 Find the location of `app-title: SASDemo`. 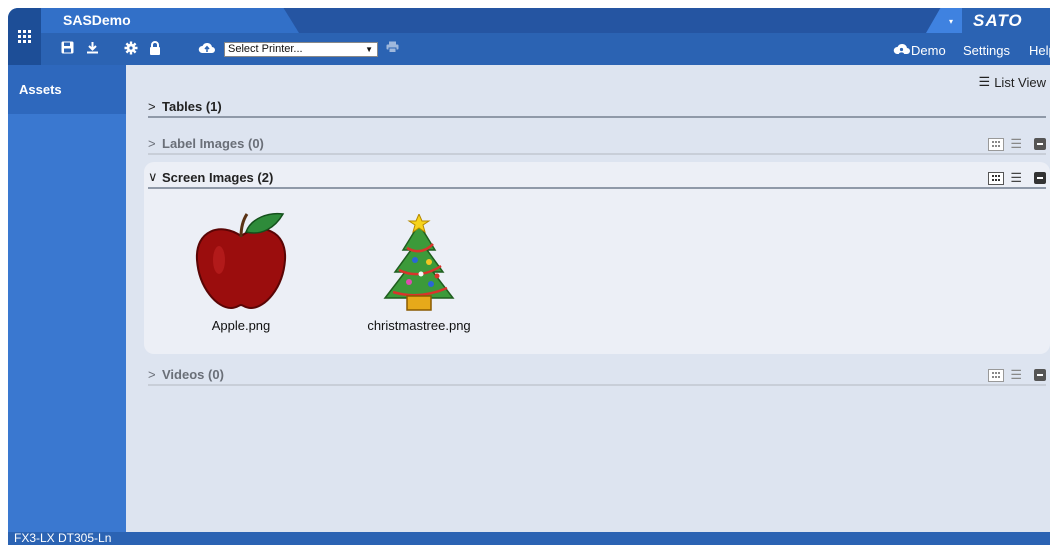

app-title: SASDemo is located at coordinates (97, 20).